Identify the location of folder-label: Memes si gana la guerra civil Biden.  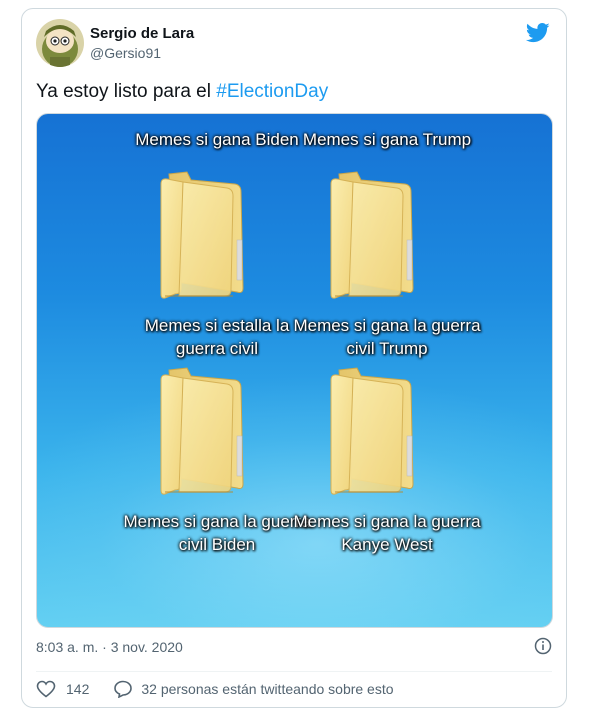
(217, 533).